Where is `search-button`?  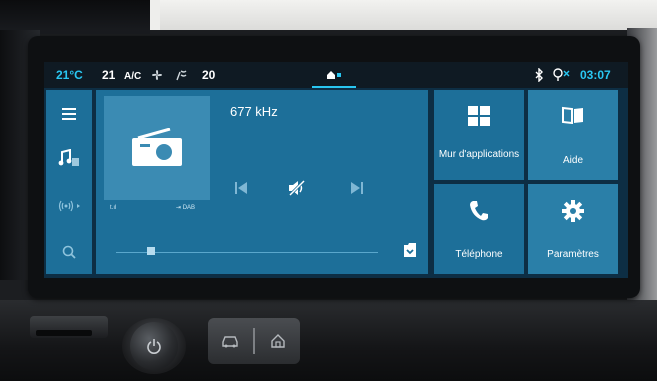
search-button is located at coordinates (69, 252).